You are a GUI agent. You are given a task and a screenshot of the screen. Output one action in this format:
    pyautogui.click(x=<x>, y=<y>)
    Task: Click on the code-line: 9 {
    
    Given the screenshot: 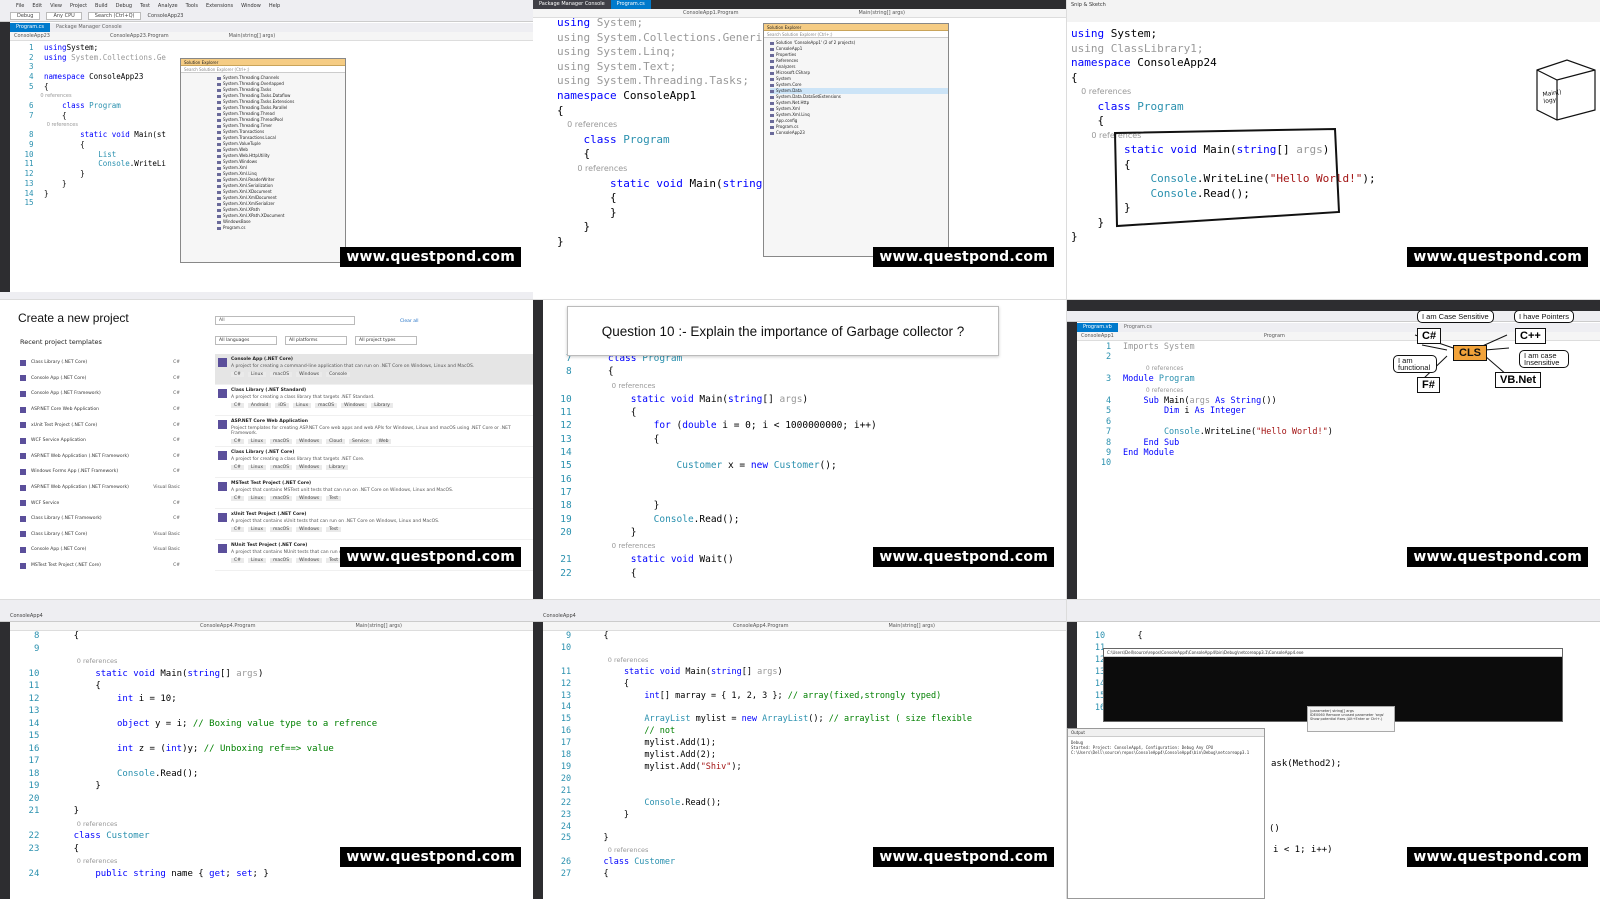 What is the action you would take?
    pyautogui.click(x=760, y=637)
    